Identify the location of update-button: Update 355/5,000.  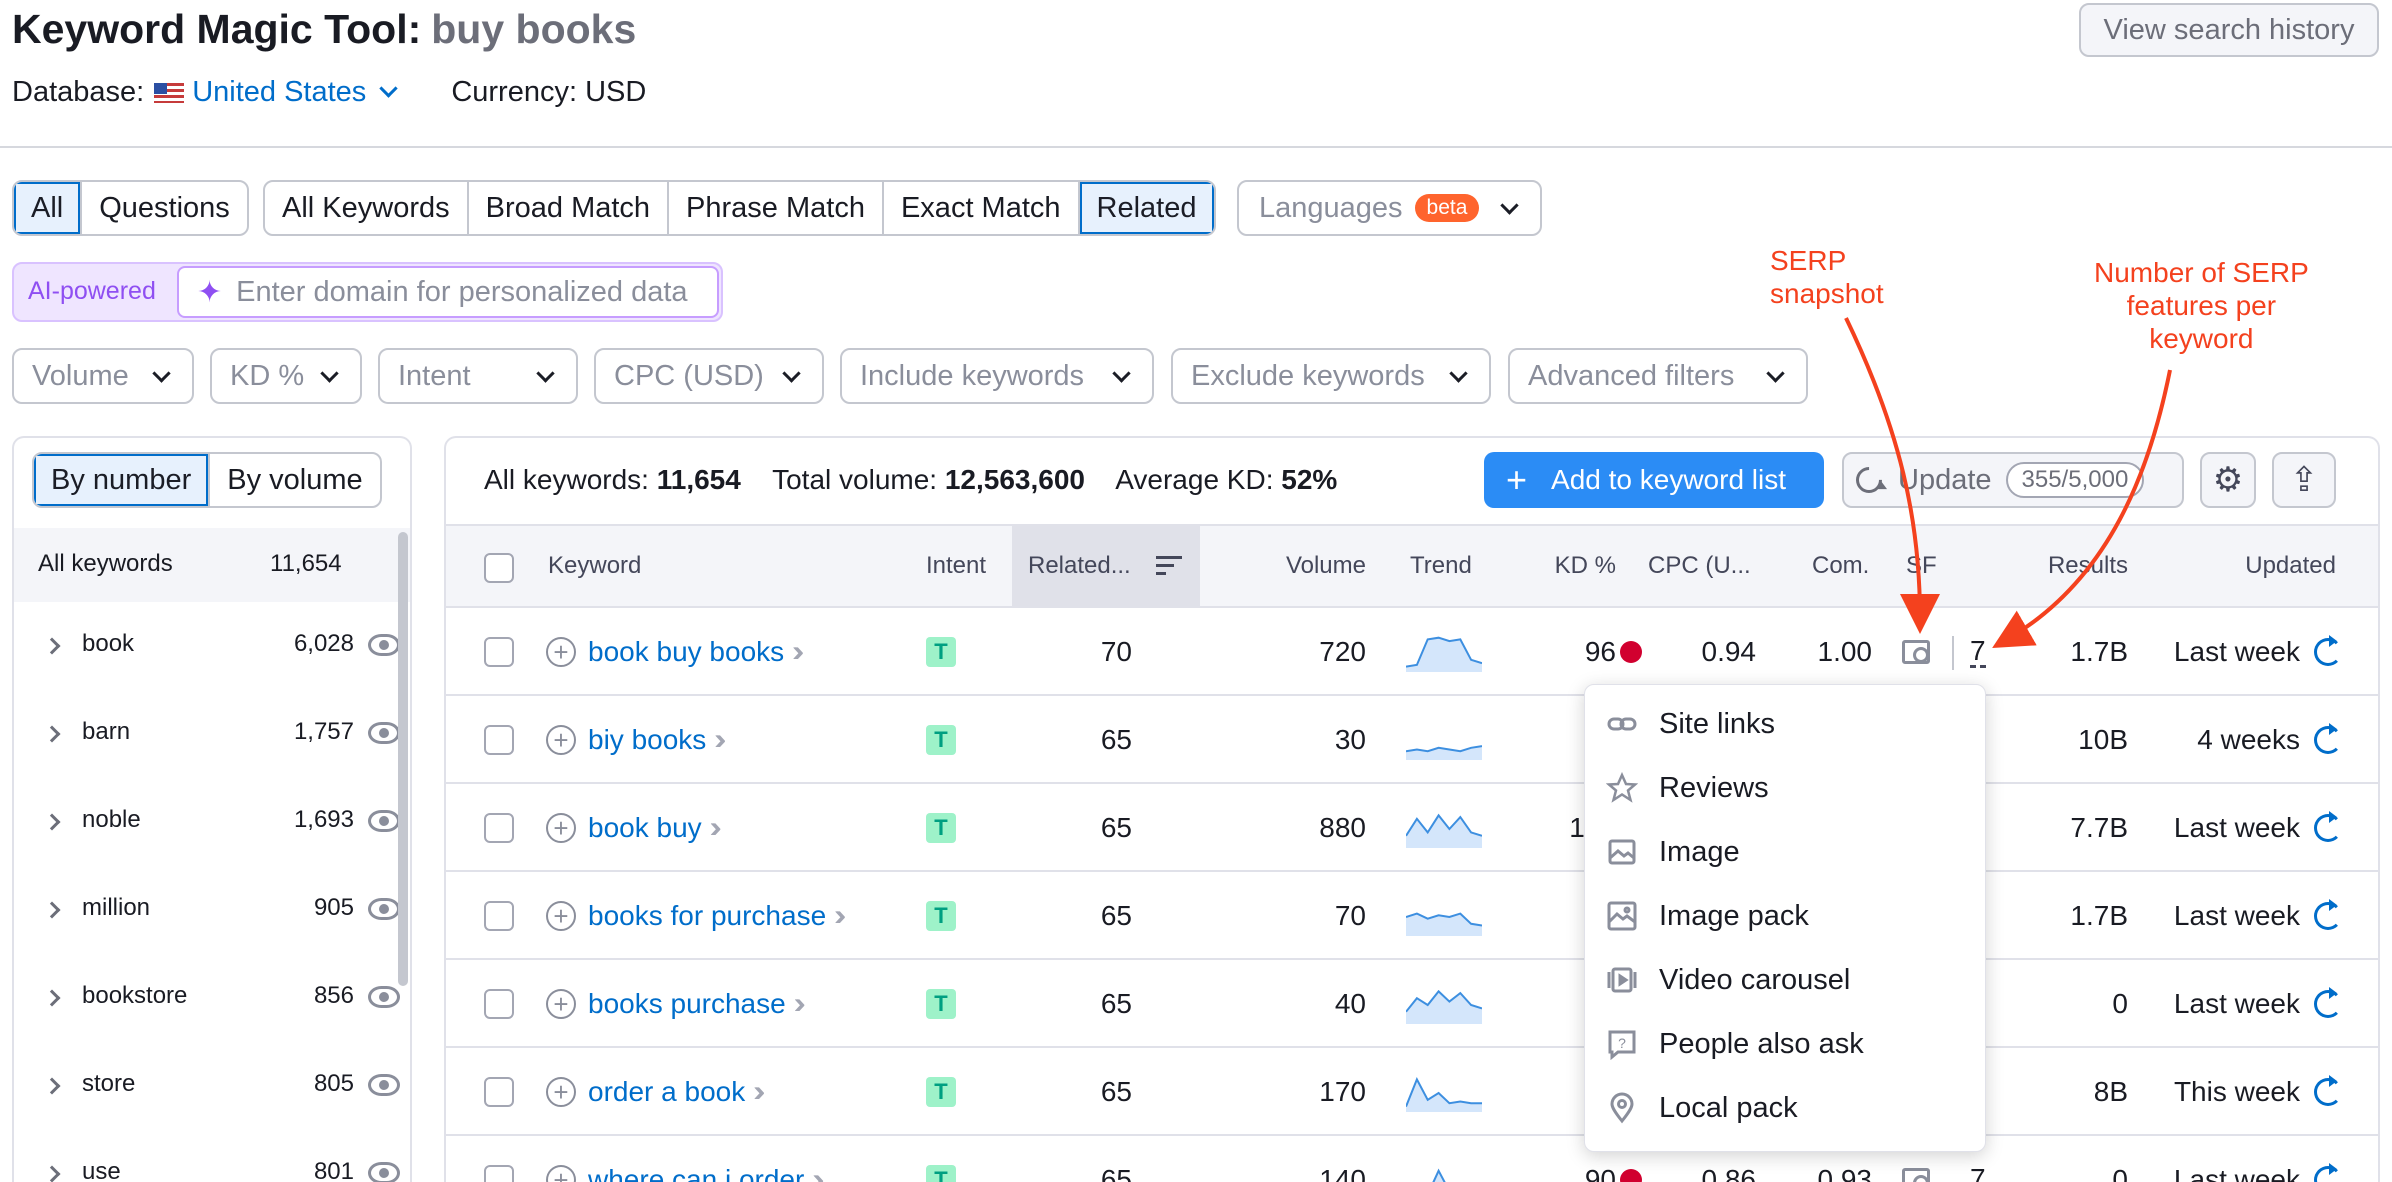
(2013, 480).